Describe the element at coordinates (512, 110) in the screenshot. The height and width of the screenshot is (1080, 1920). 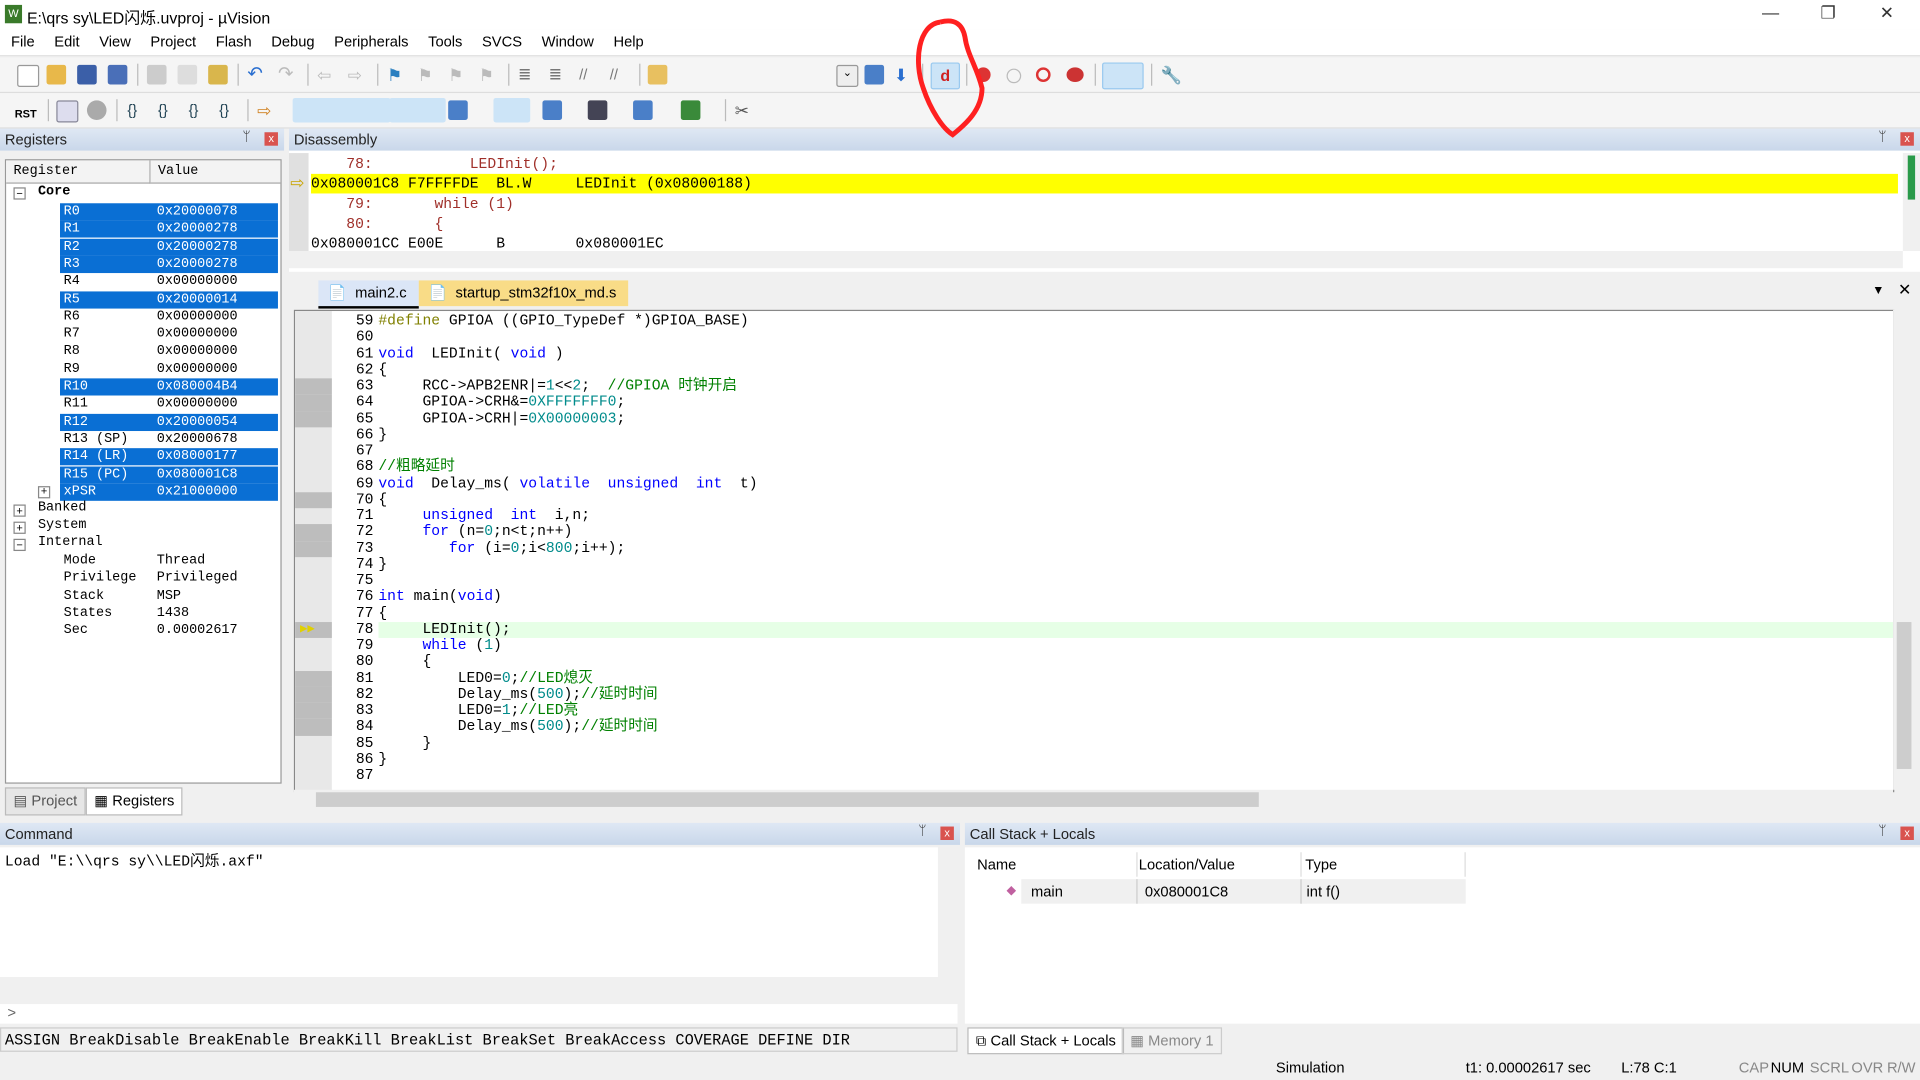
I see `watch-window-dropdown` at that location.